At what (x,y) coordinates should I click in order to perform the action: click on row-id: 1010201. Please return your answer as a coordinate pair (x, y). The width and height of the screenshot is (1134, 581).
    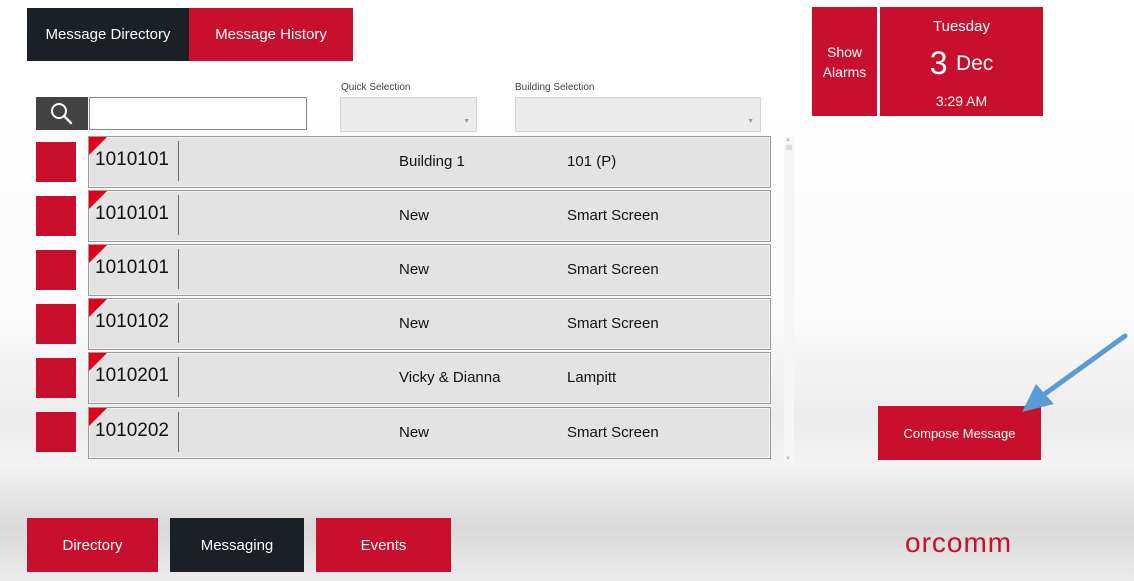
    Looking at the image, I should click on (132, 375).